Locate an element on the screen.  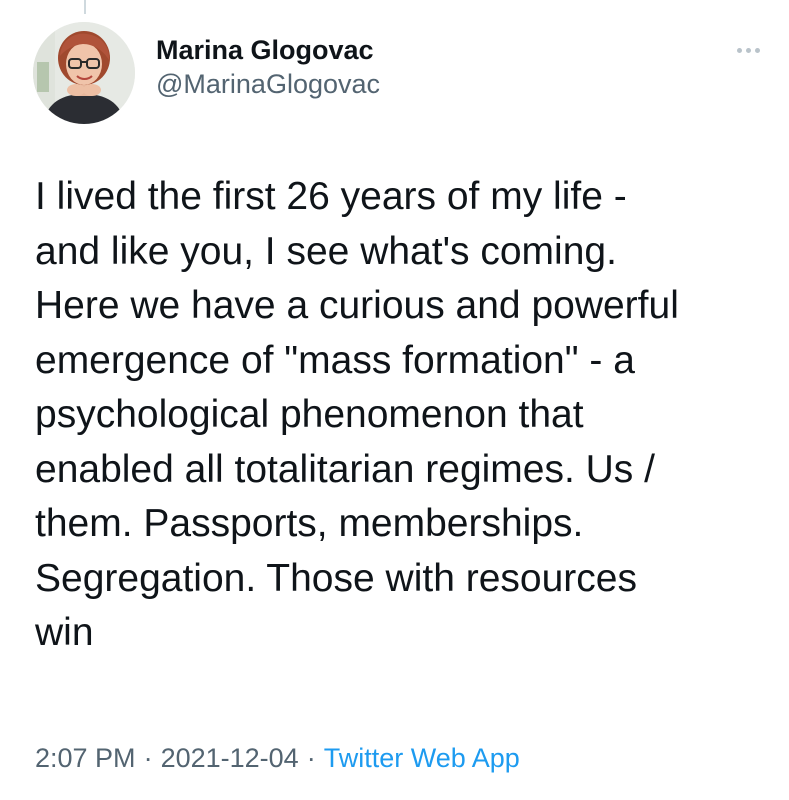
avatar is located at coordinates (84, 73).